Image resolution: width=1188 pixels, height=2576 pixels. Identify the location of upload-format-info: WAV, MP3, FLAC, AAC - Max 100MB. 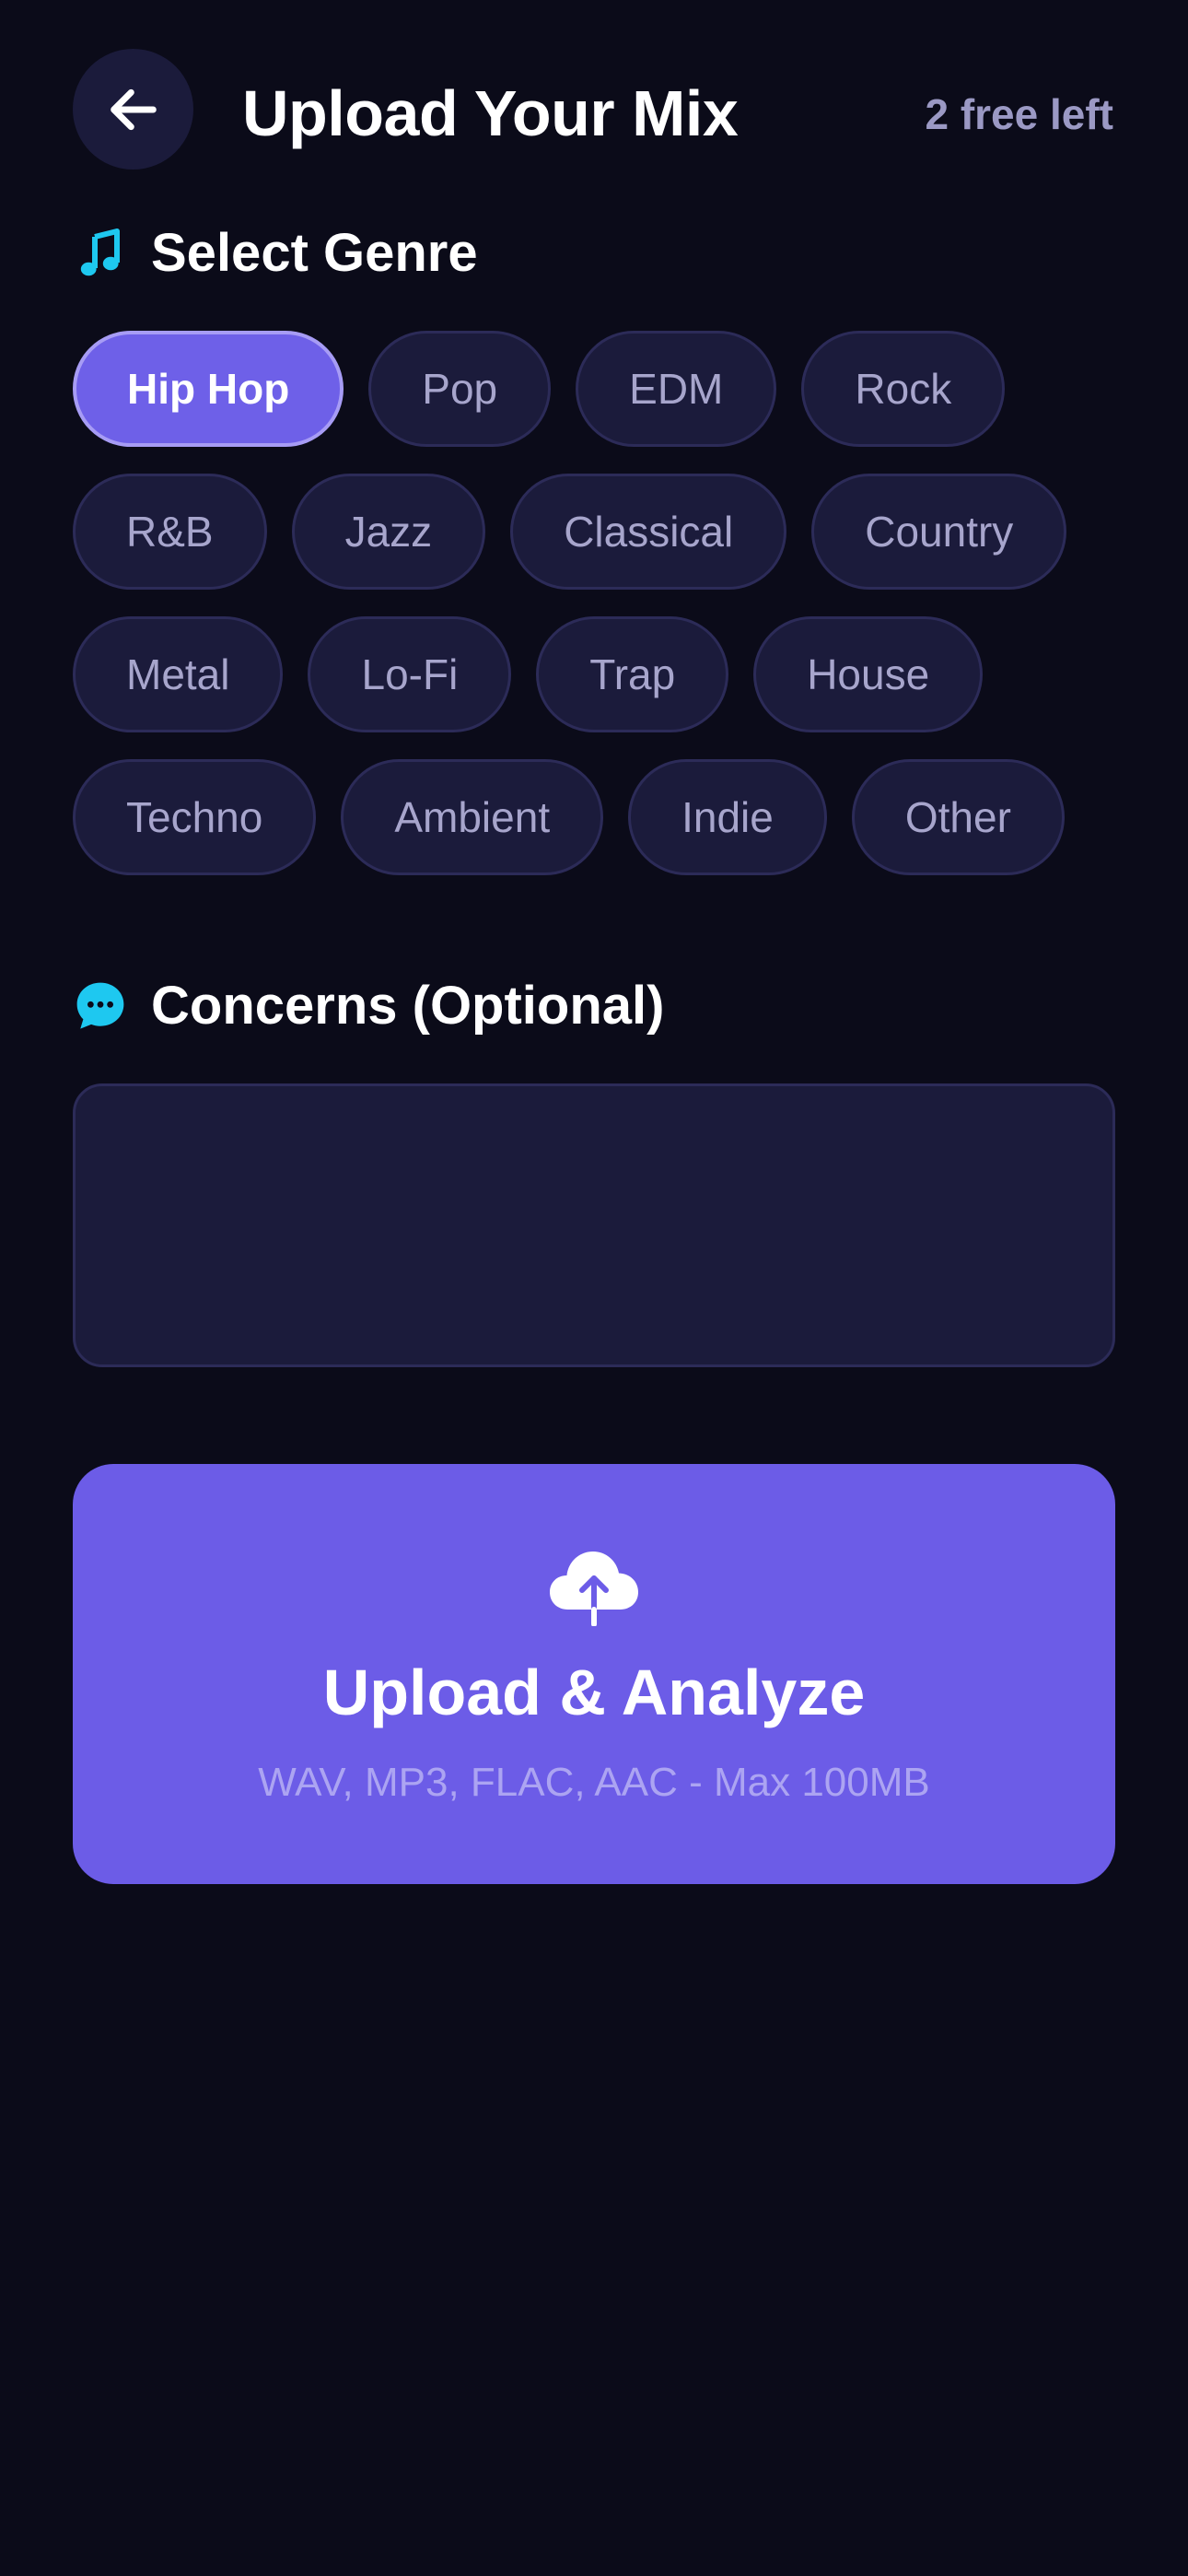
(594, 1782).